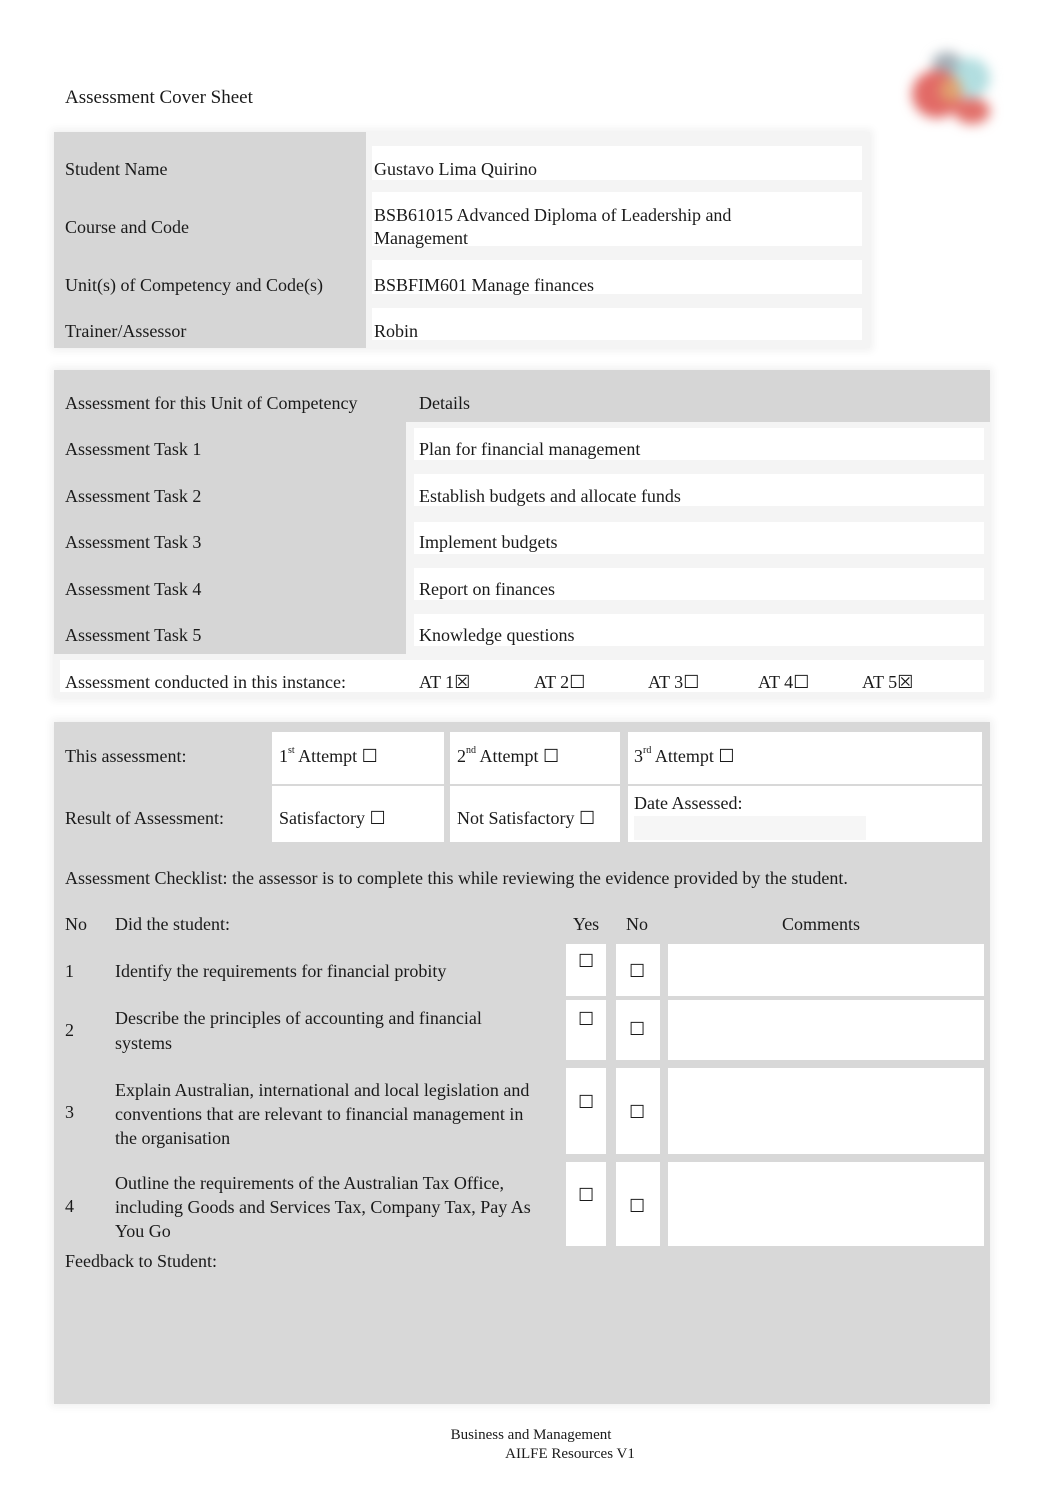 The height and width of the screenshot is (1506, 1062). What do you see at coordinates (69, 971) in the screenshot?
I see `row-number: 1` at bounding box center [69, 971].